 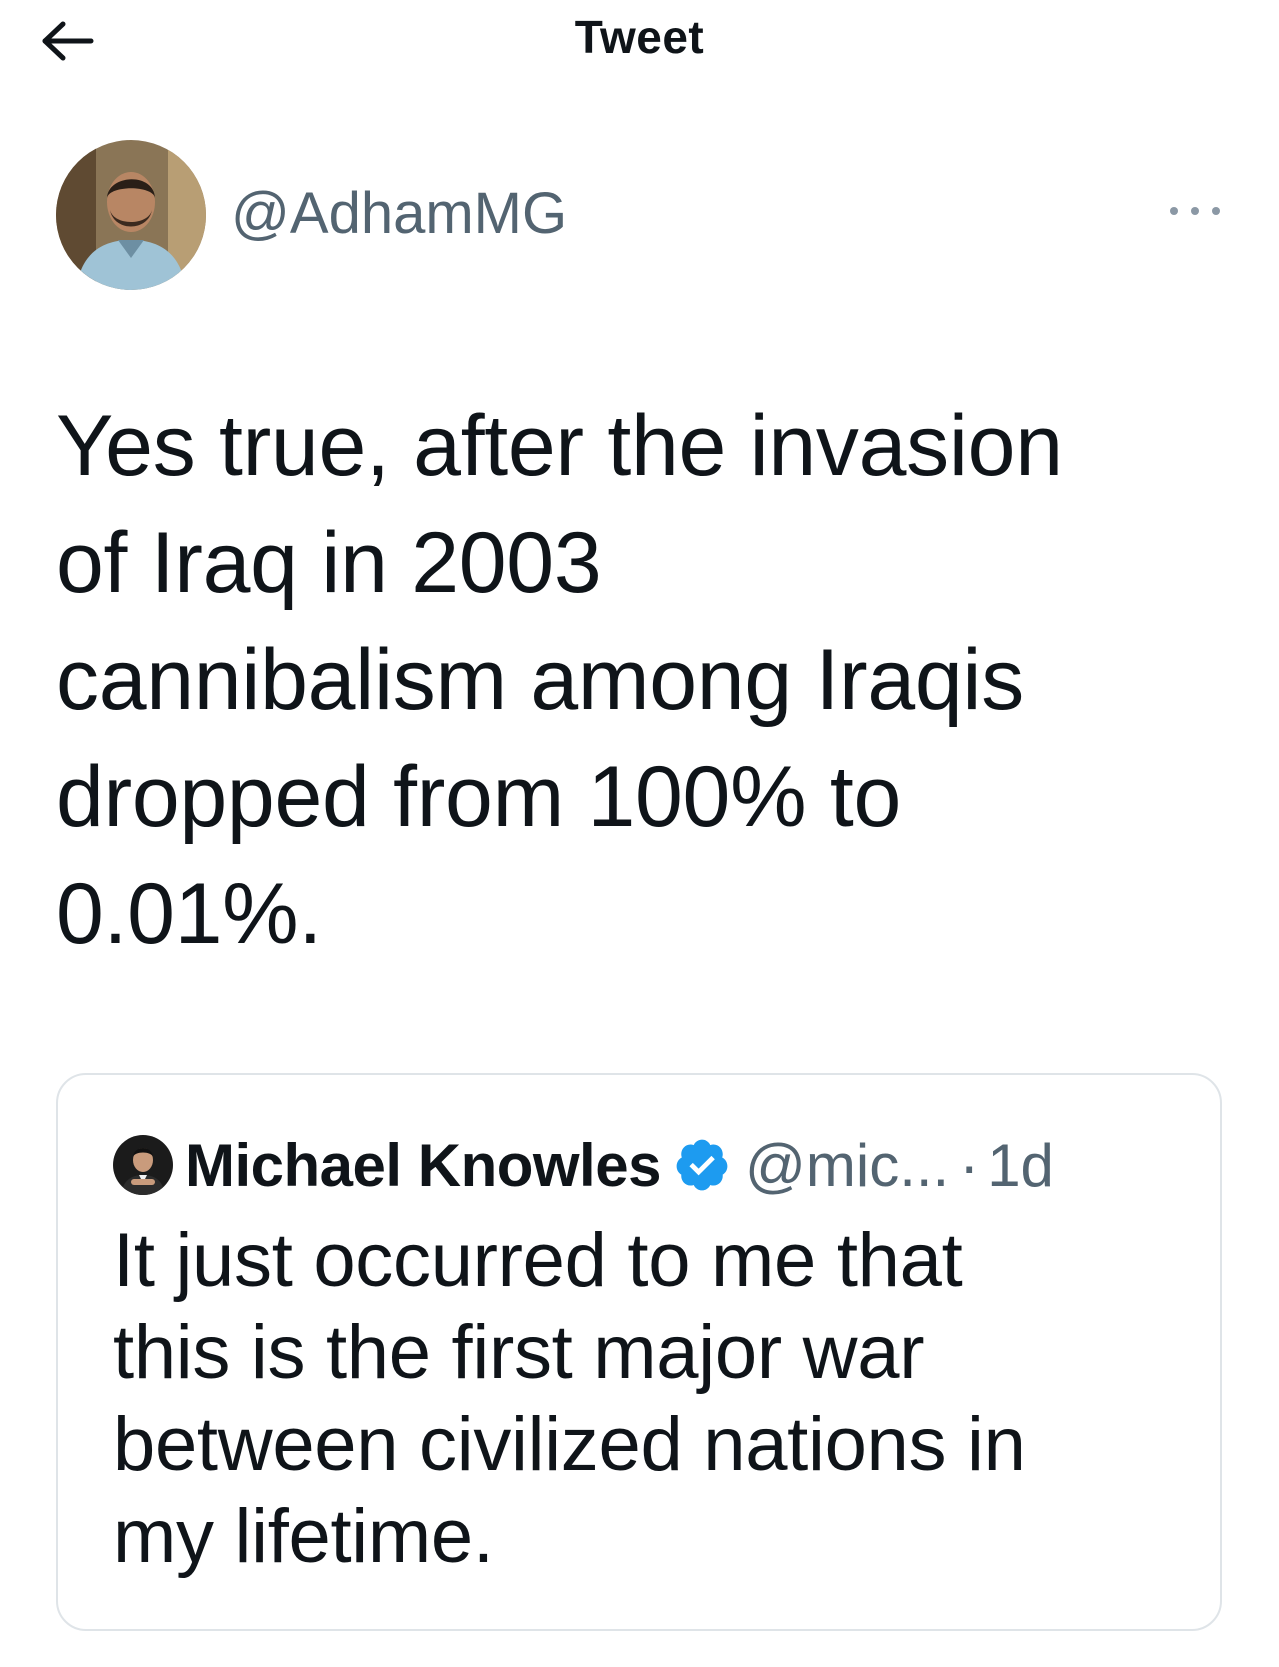 I want to click on quoted-tweet-header: Michael Knowles @mic... · 1d, so click(x=583, y=1165).